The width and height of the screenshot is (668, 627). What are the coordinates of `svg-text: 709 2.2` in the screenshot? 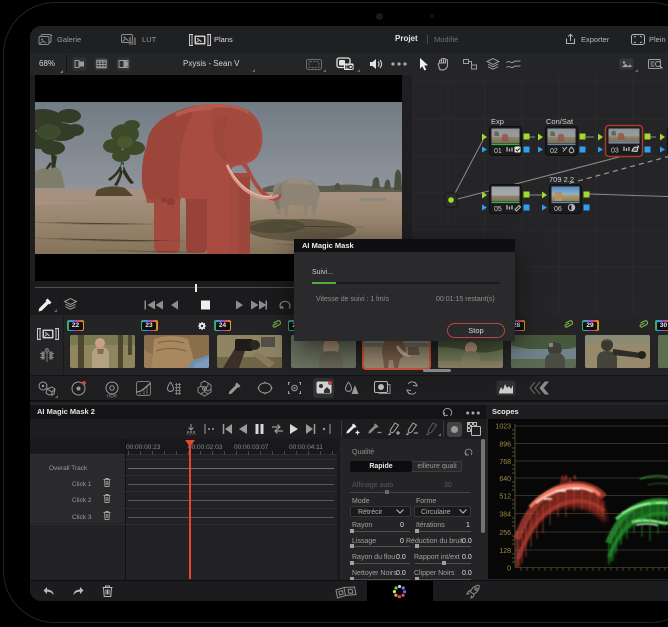 It's located at (561, 179).